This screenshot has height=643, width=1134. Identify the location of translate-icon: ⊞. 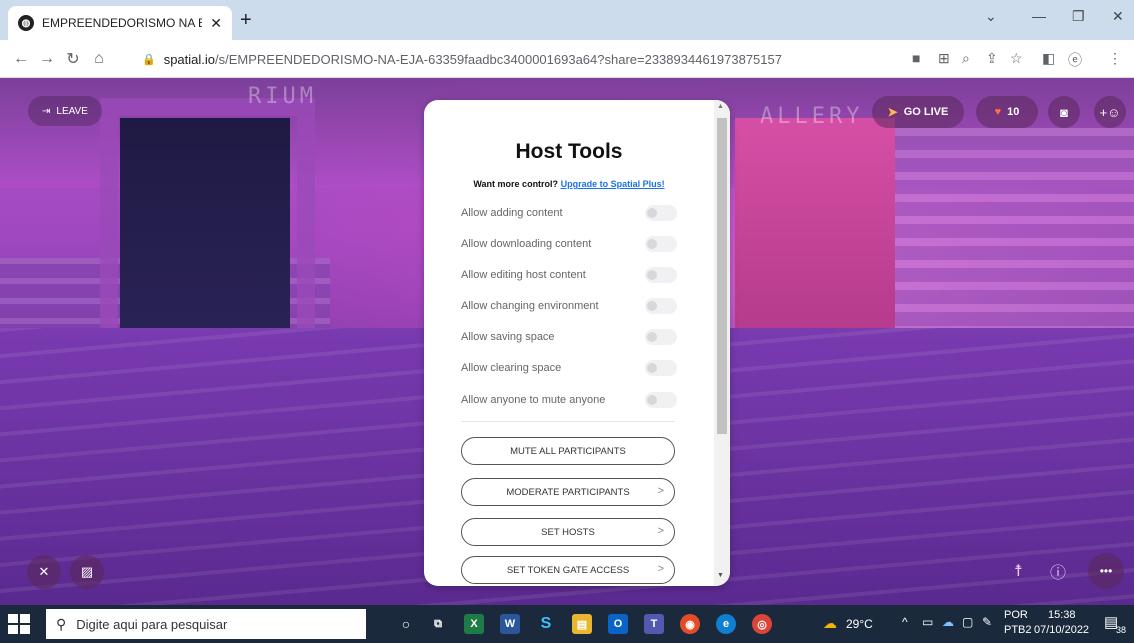
(944, 58).